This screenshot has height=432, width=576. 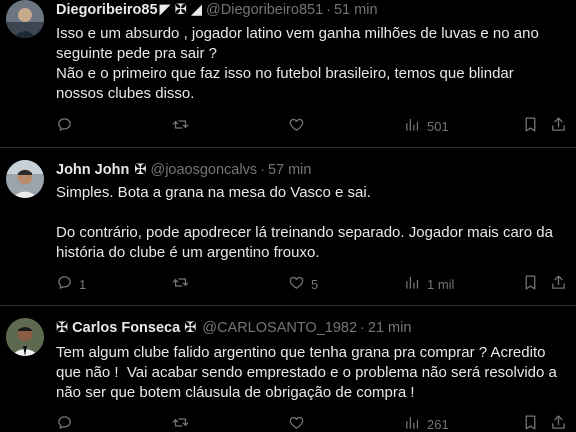 What do you see at coordinates (438, 424) in the screenshot?
I see `view-count: 261` at bounding box center [438, 424].